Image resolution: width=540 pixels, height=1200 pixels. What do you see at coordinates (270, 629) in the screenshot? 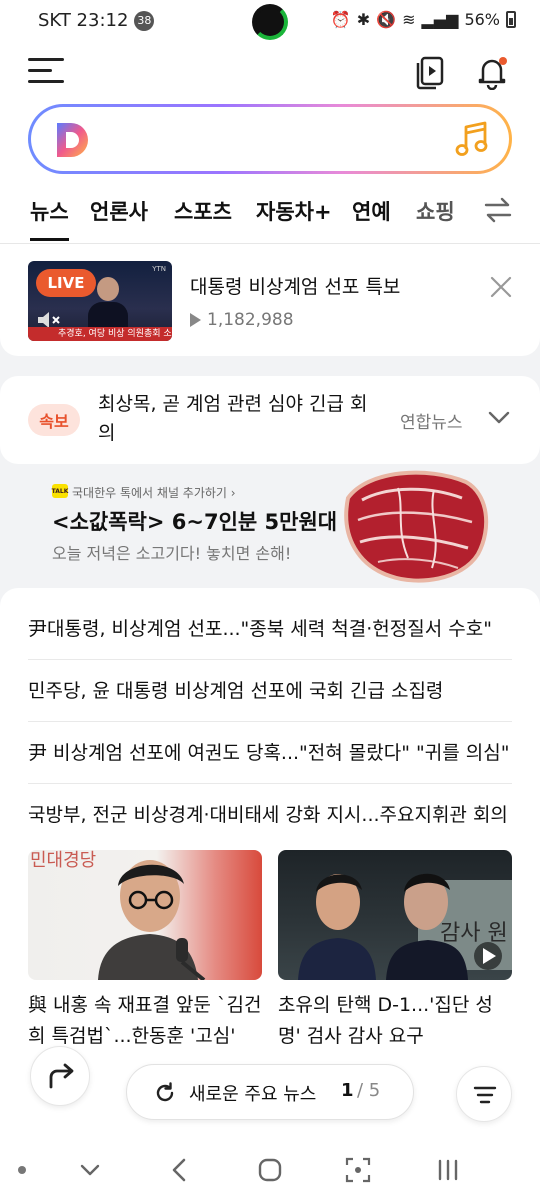
I see `headline-item: 尹대통령, 비상계엄 선포..."종북 세력 척결·헌정질서 수호"` at bounding box center [270, 629].